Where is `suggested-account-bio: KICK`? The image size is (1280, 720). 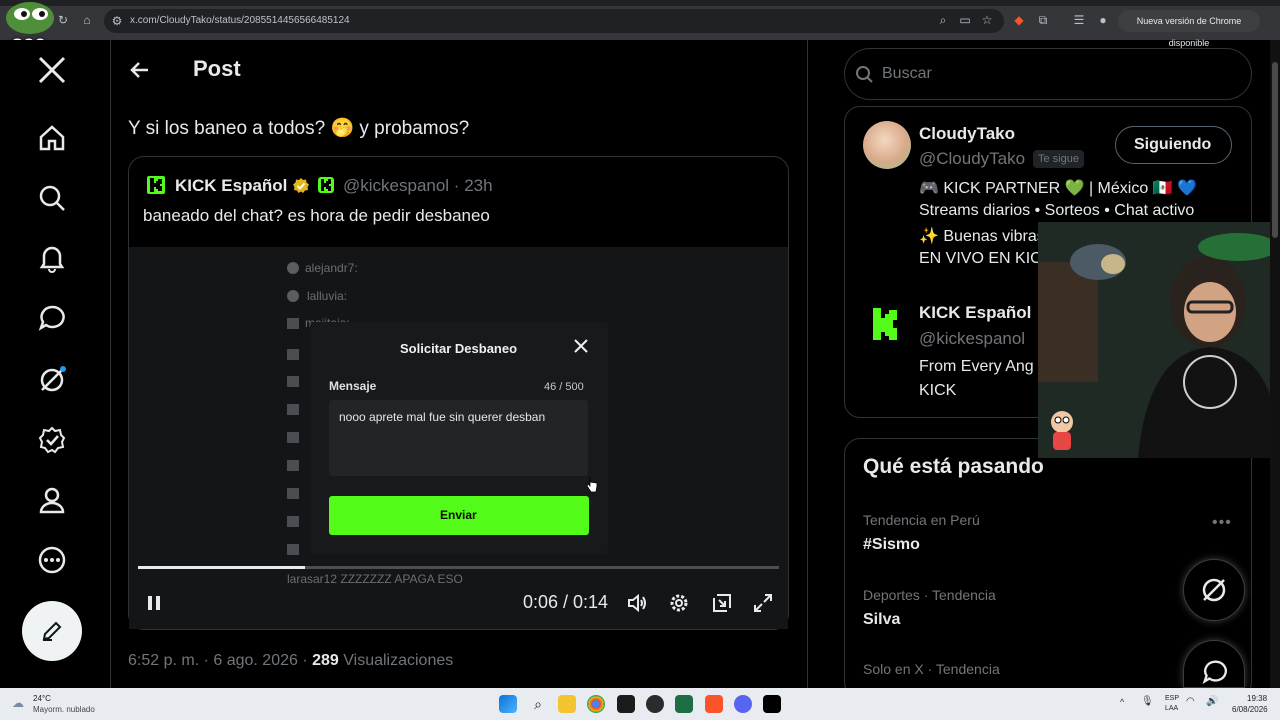
suggested-account-bio: KICK is located at coordinates (938, 390).